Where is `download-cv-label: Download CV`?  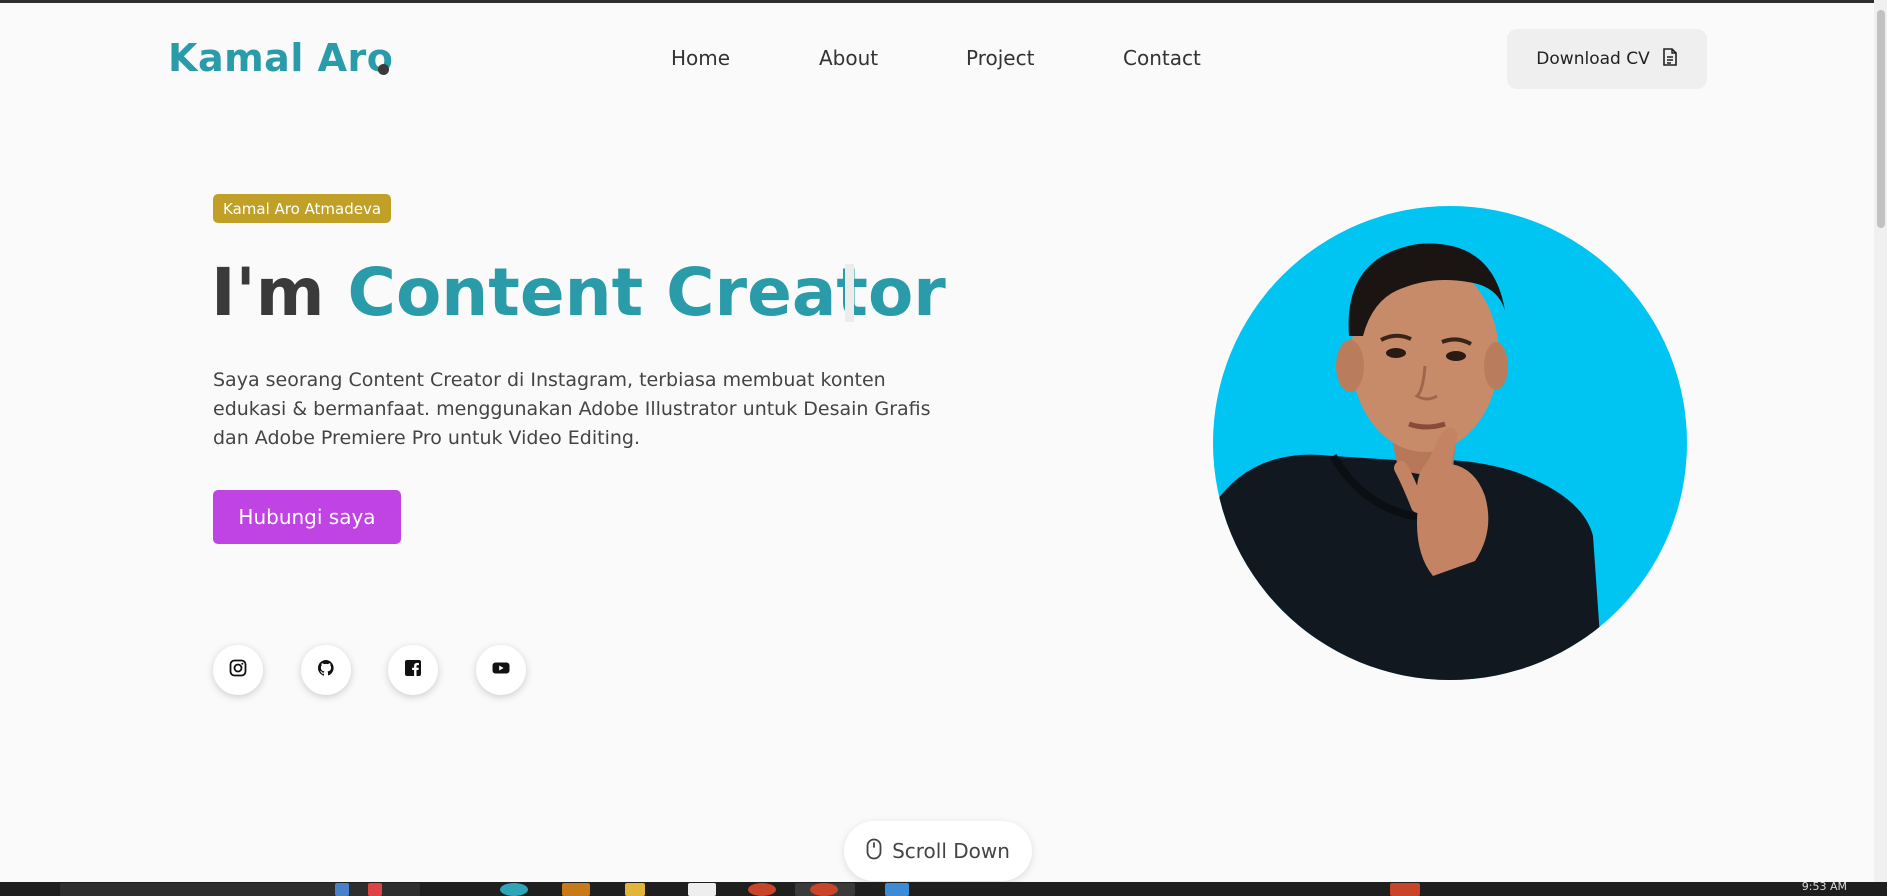 download-cv-label: Download CV is located at coordinates (1593, 59).